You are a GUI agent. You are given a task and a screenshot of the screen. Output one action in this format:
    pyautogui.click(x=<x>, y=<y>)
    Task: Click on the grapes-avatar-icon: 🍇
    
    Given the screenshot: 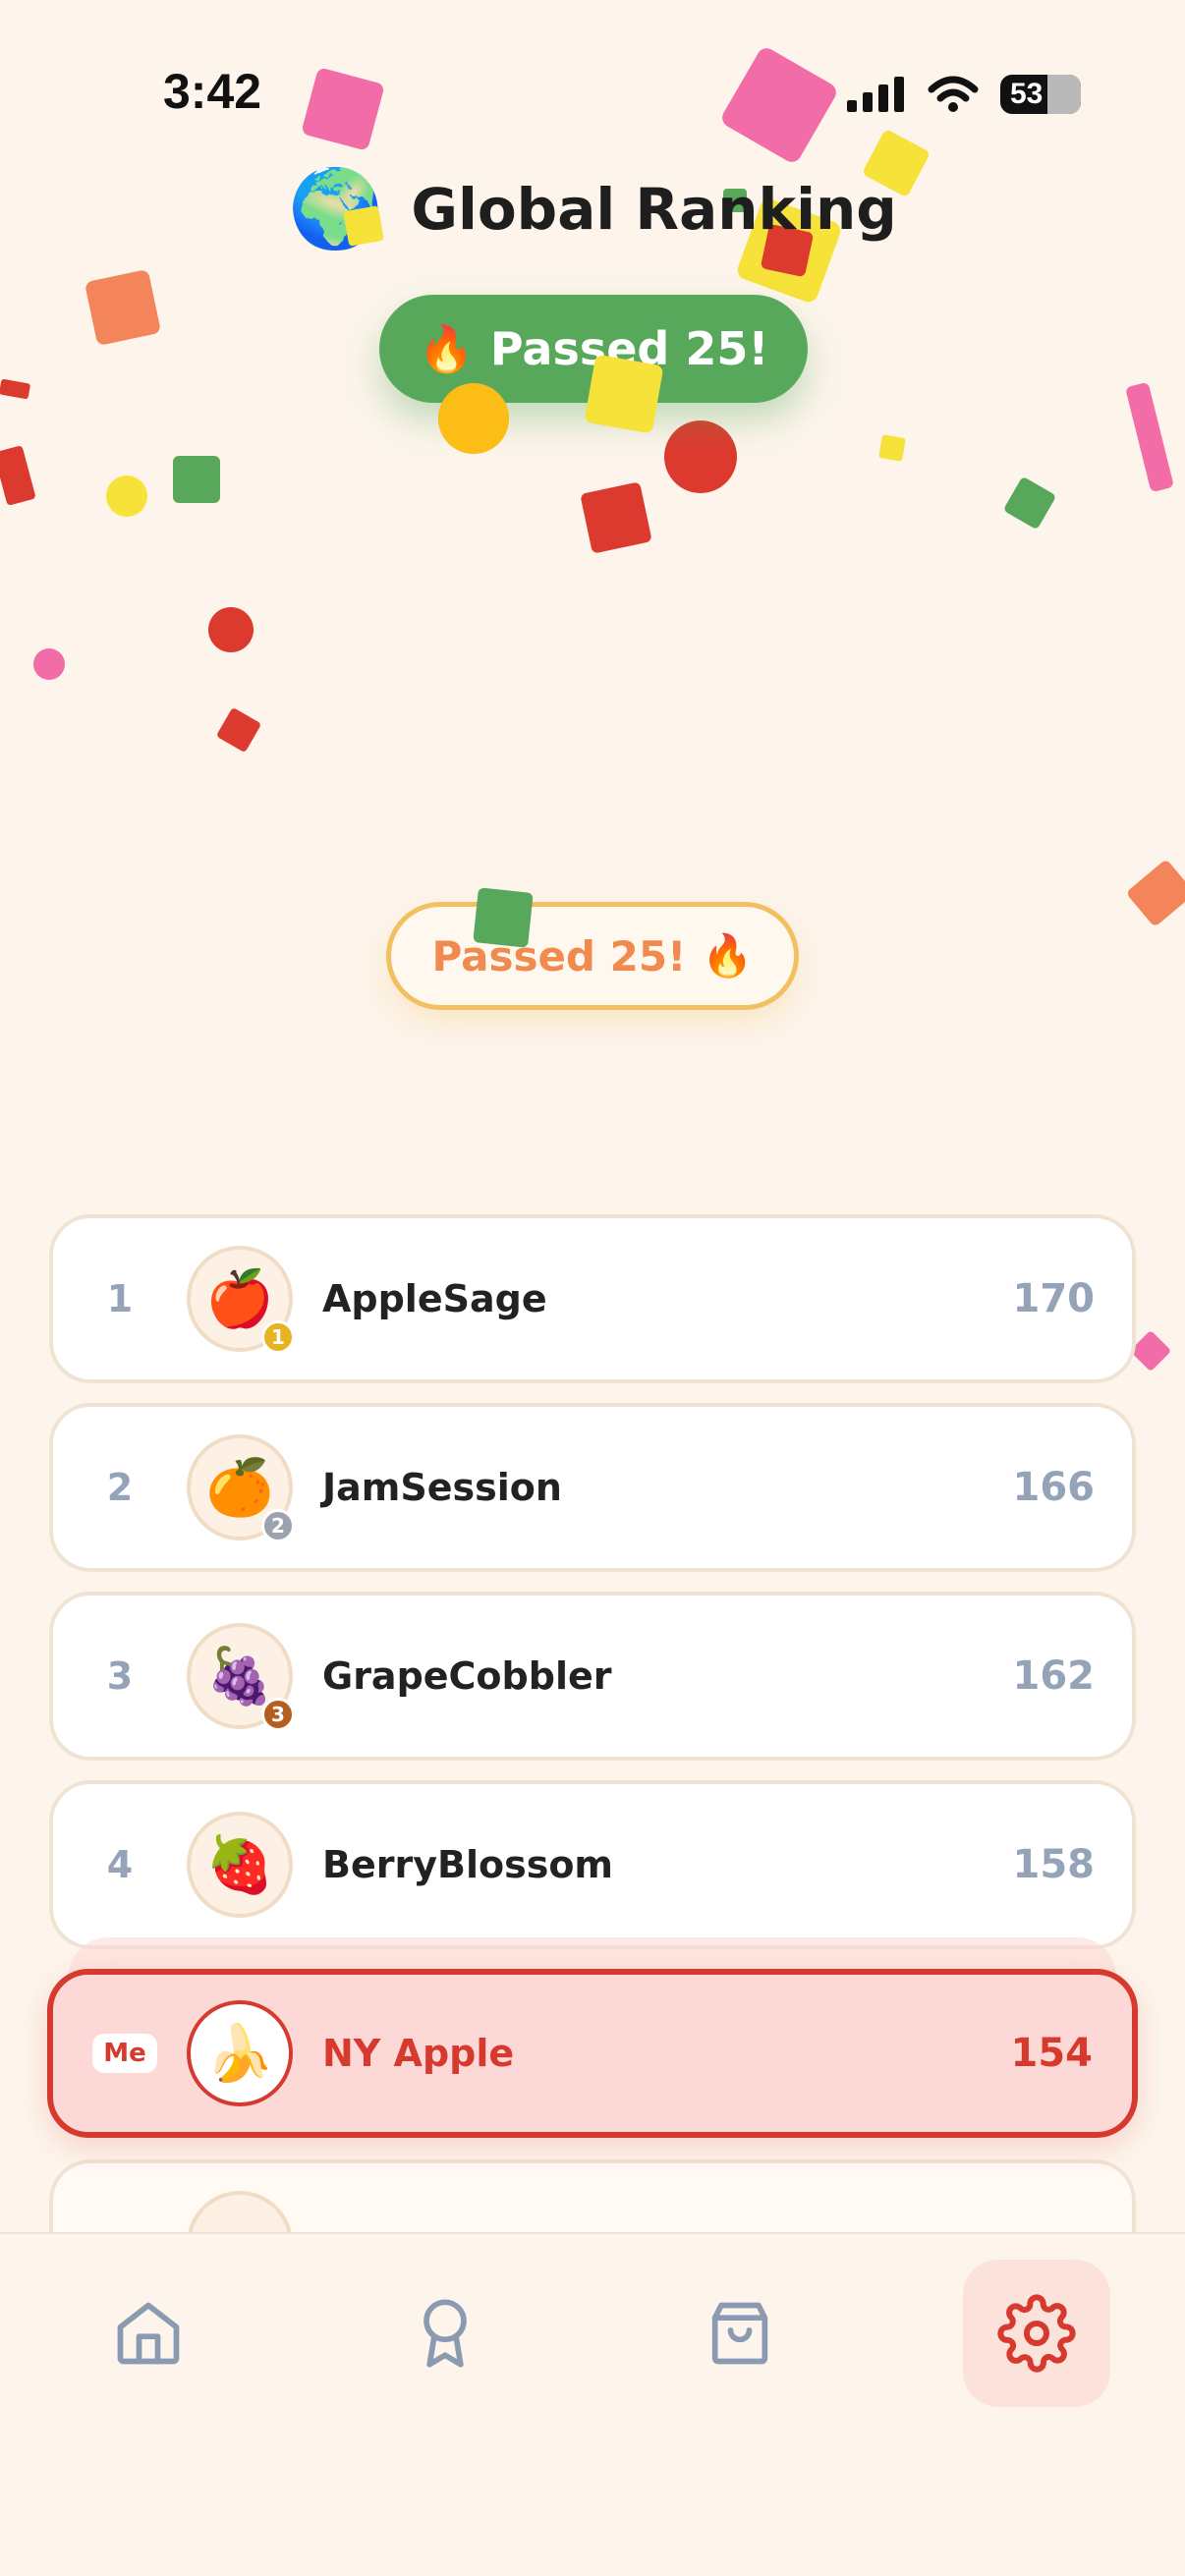 What is the action you would take?
    pyautogui.click(x=240, y=1676)
    